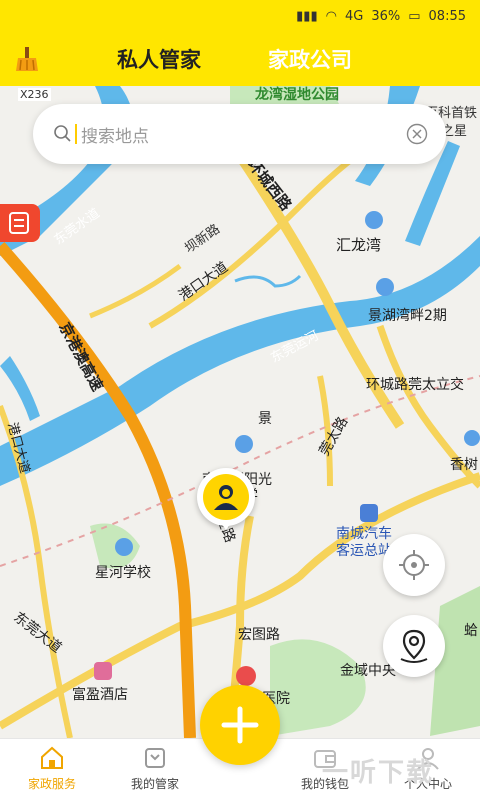 Image resolution: width=480 pixels, height=801 pixels. Describe the element at coordinates (265, 419) in the screenshot. I see `map-label: 景` at that location.